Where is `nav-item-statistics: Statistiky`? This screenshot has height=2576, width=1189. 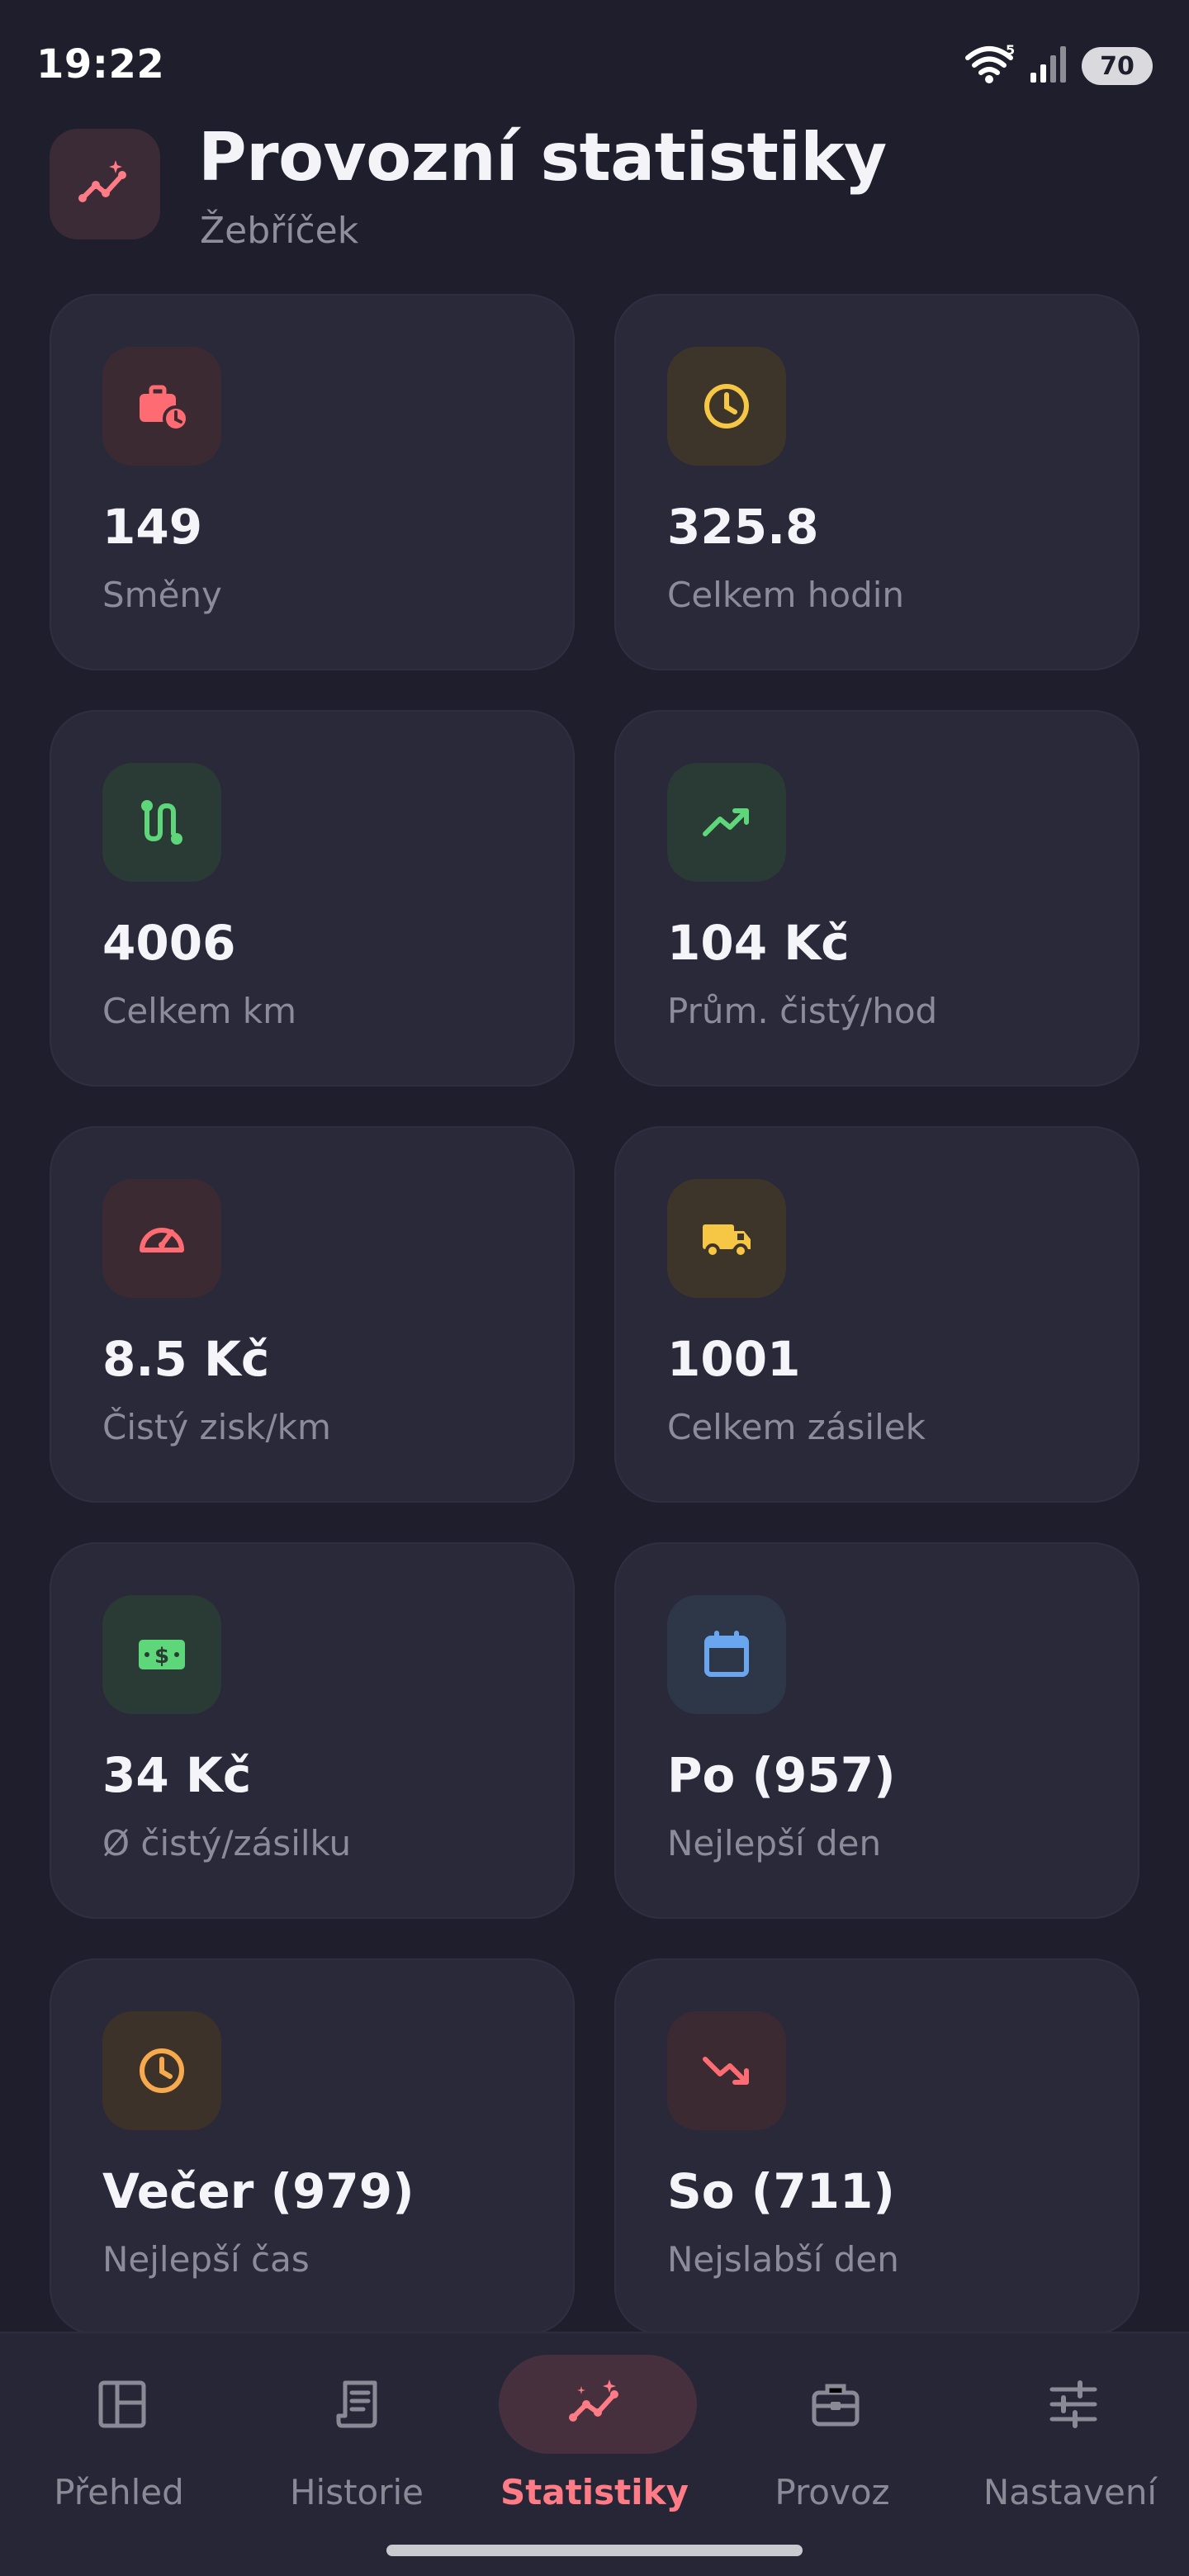
nav-item-statistics: Statistiky is located at coordinates (594, 2422).